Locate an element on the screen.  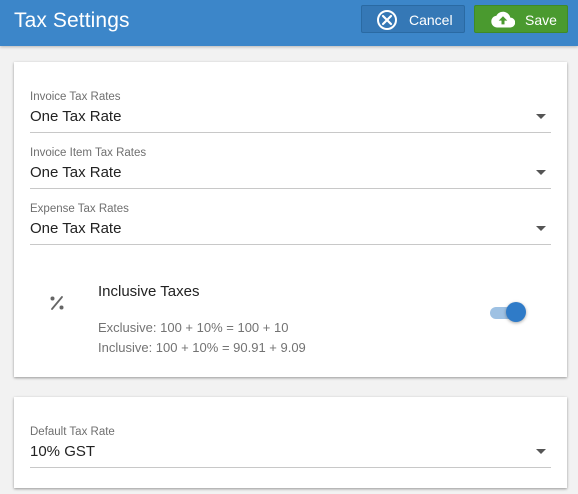
app-toolbar: Tax Settings Cancel Save is located at coordinates (289, 23).